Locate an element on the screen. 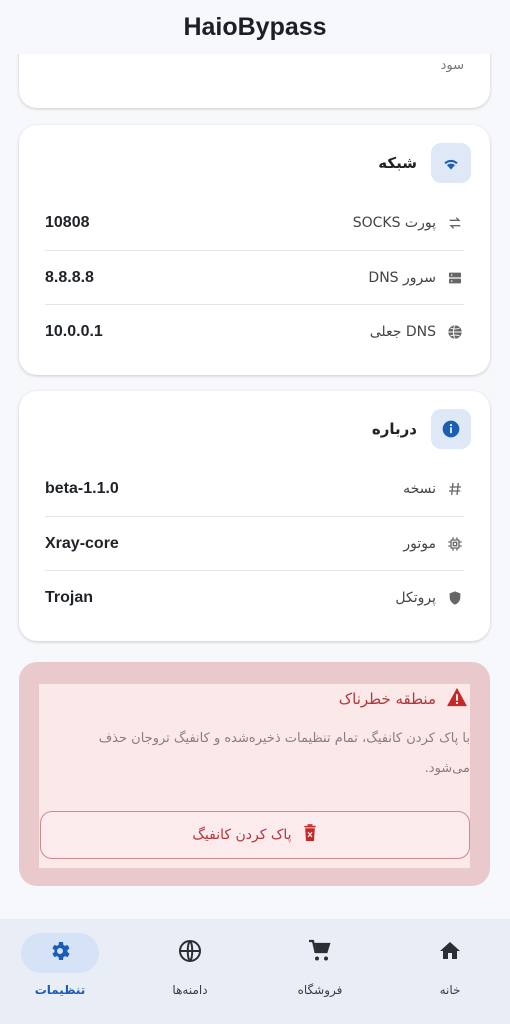 The image size is (510, 1024). version-label: نسخه is located at coordinates (419, 489).